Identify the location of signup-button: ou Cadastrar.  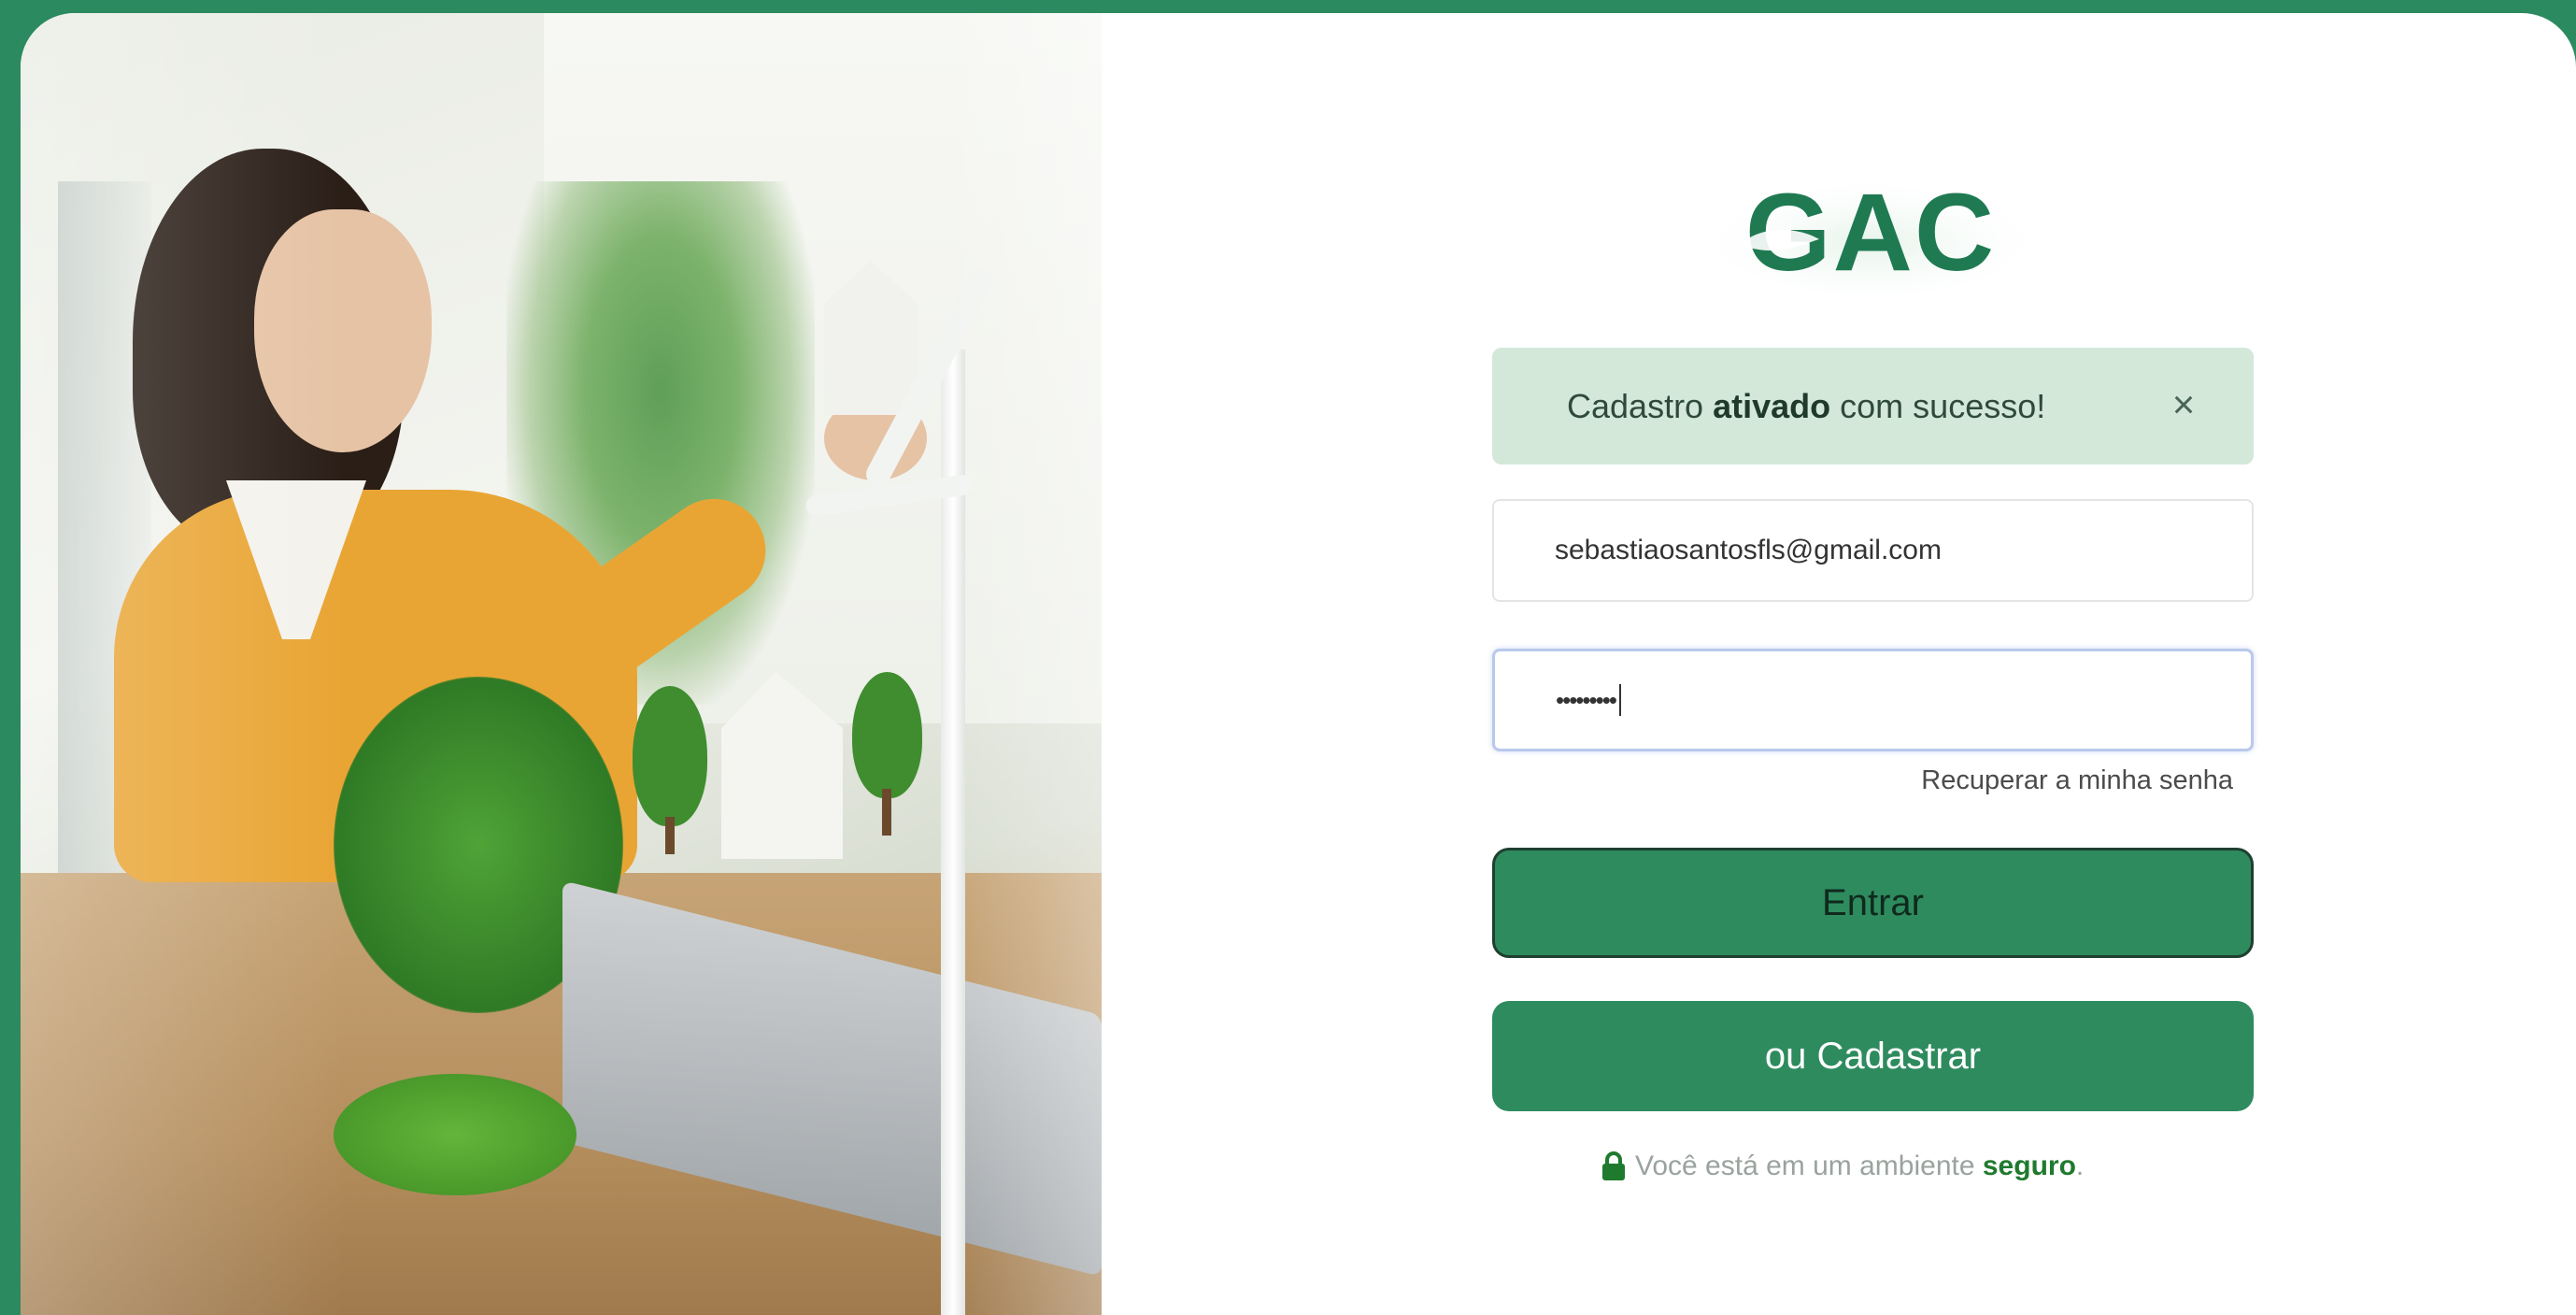
(1873, 1056).